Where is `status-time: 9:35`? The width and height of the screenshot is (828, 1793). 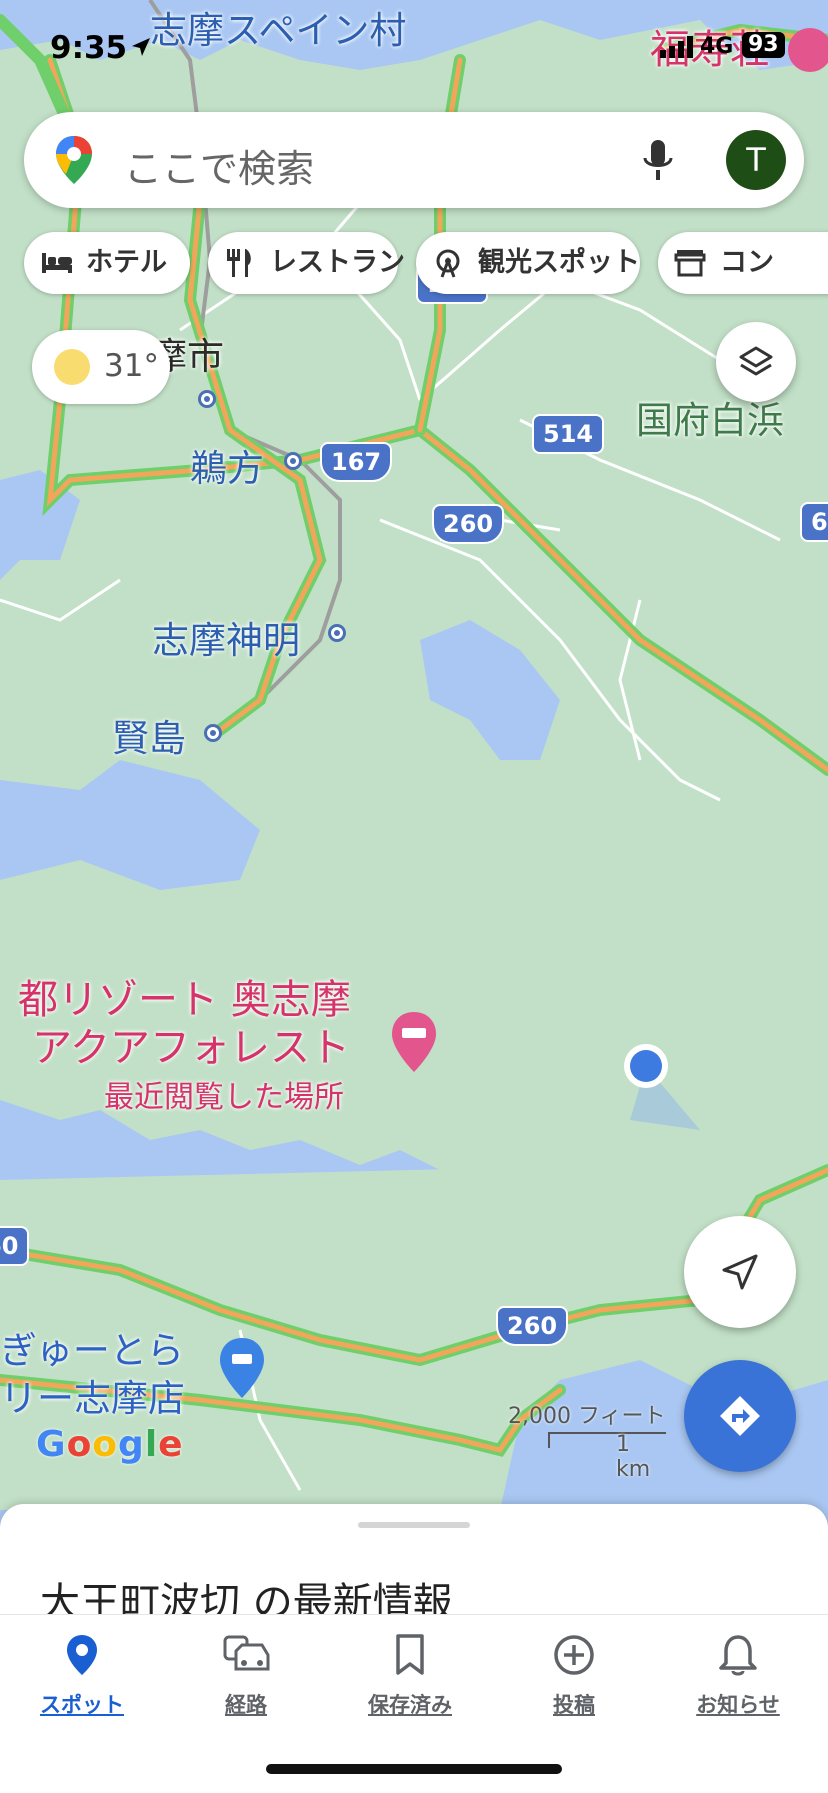 status-time: 9:35 is located at coordinates (89, 48).